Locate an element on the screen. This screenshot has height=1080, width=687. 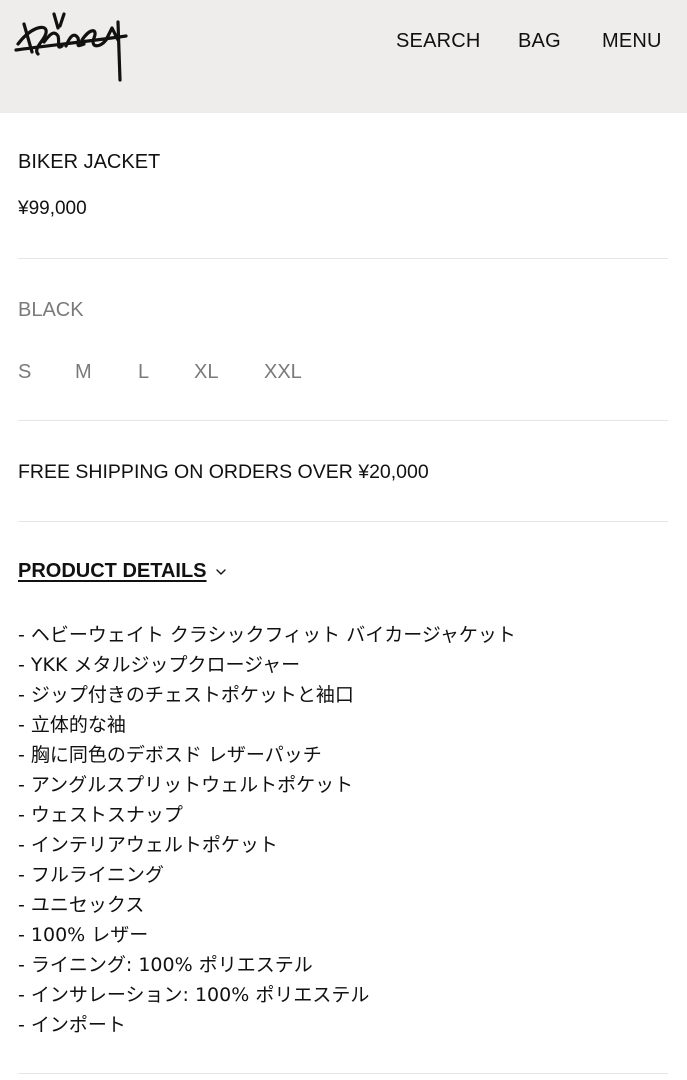
details-list-item: - YKK メタルジップクロージャー is located at coordinates (159, 665).